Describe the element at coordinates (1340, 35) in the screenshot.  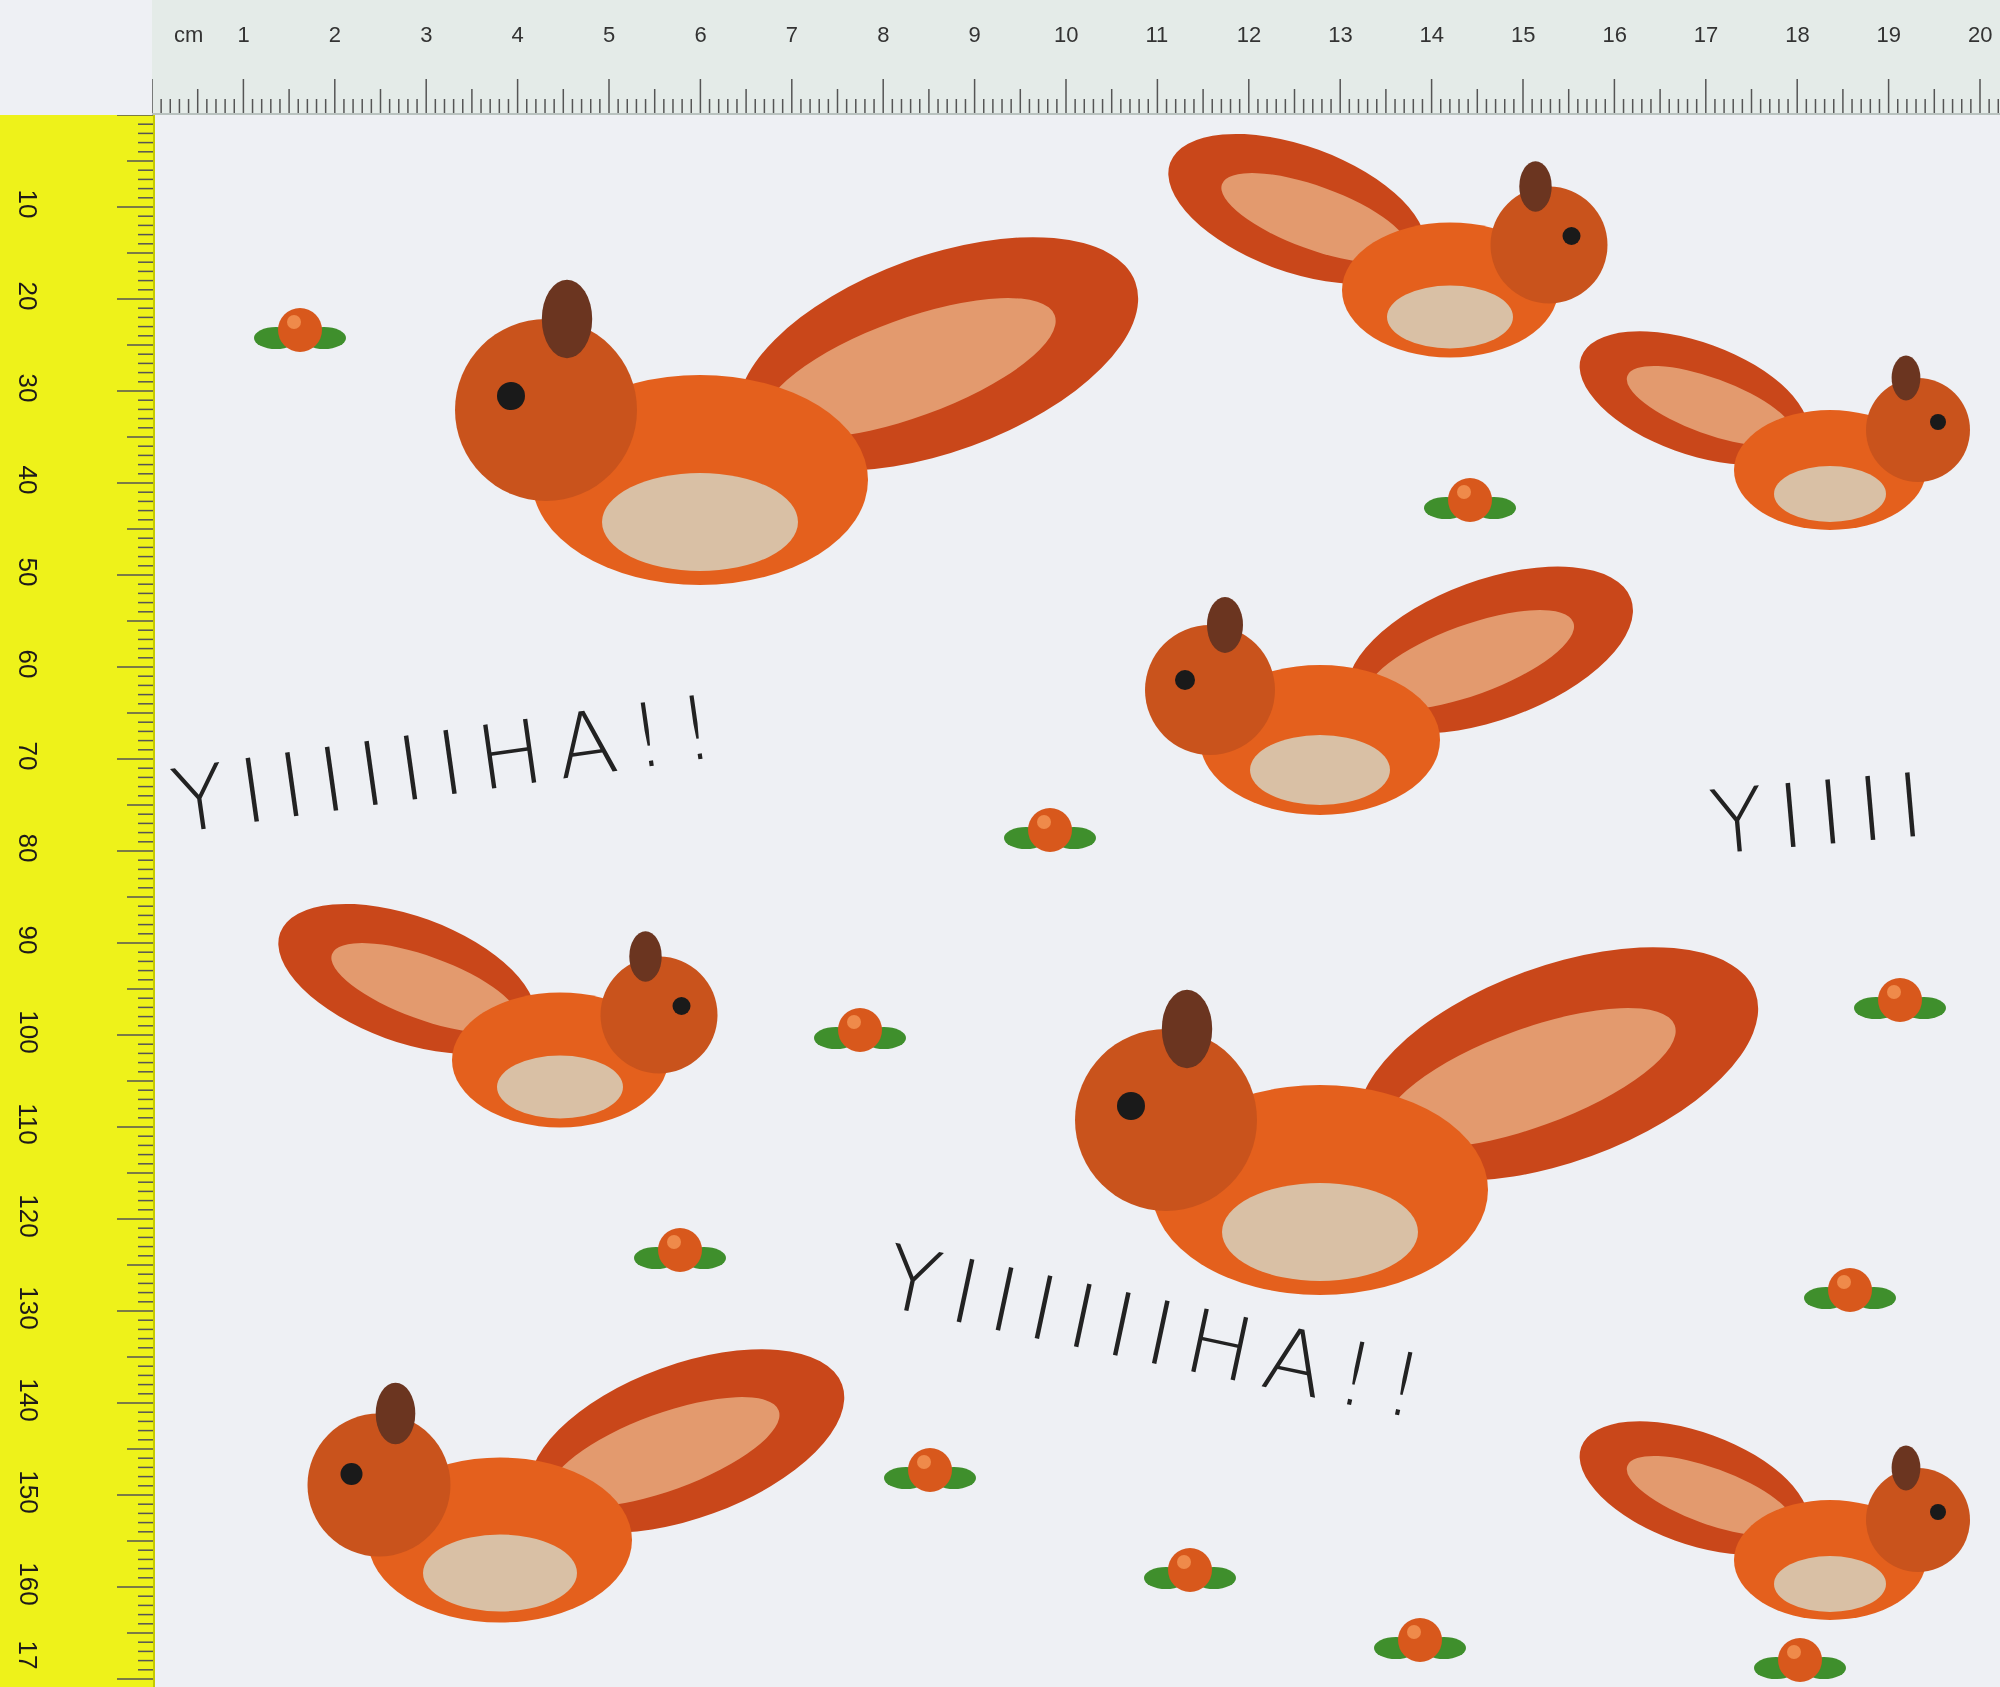
I see `ruler-number: 13` at that location.